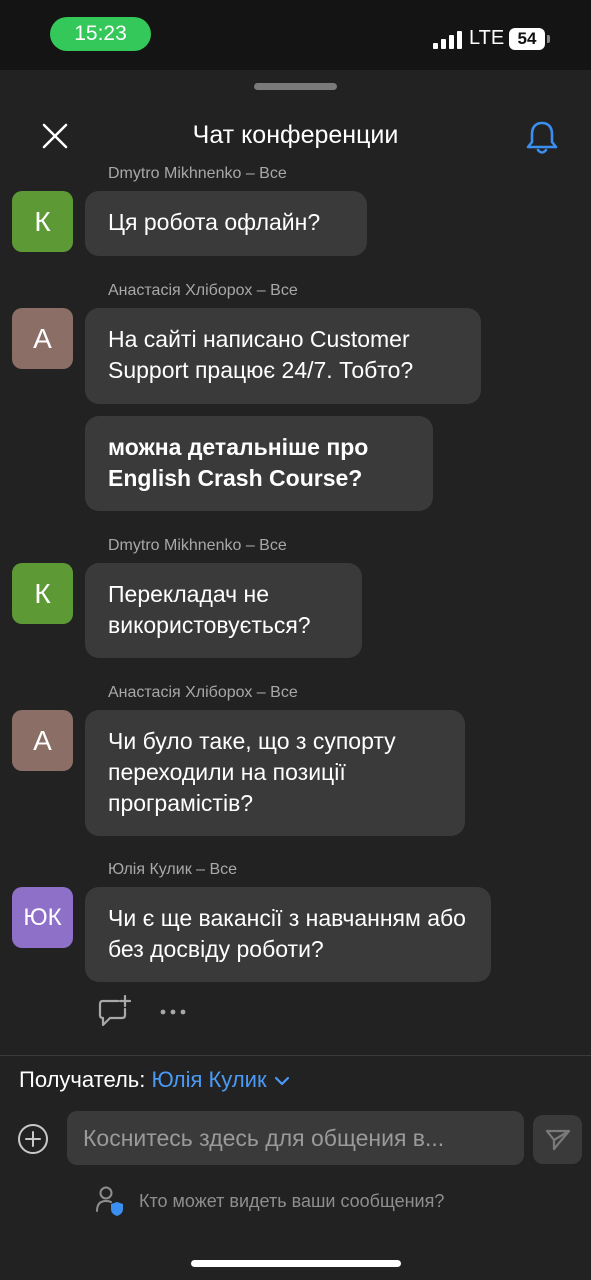 The image size is (591, 1280). What do you see at coordinates (548, 39) in the screenshot?
I see `battery-tip` at bounding box center [548, 39].